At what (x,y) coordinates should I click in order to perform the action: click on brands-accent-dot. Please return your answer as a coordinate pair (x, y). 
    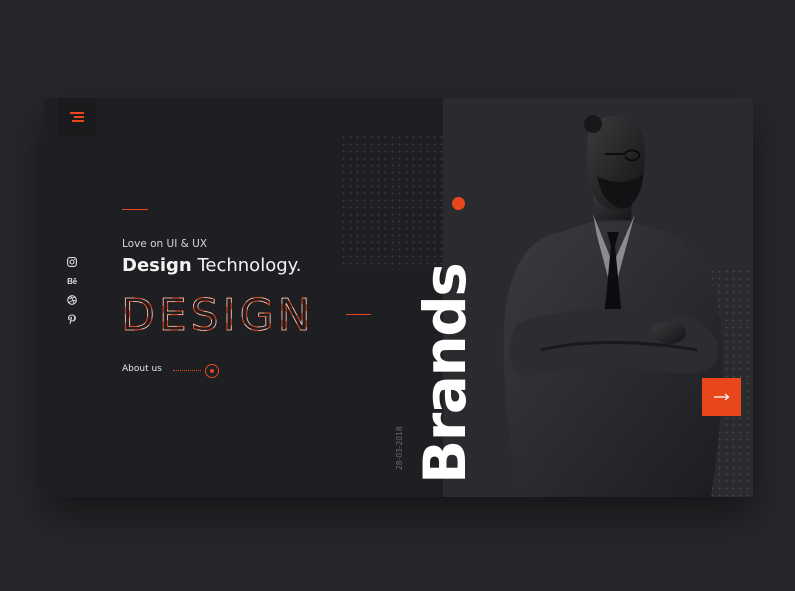
    Looking at the image, I should click on (458, 203).